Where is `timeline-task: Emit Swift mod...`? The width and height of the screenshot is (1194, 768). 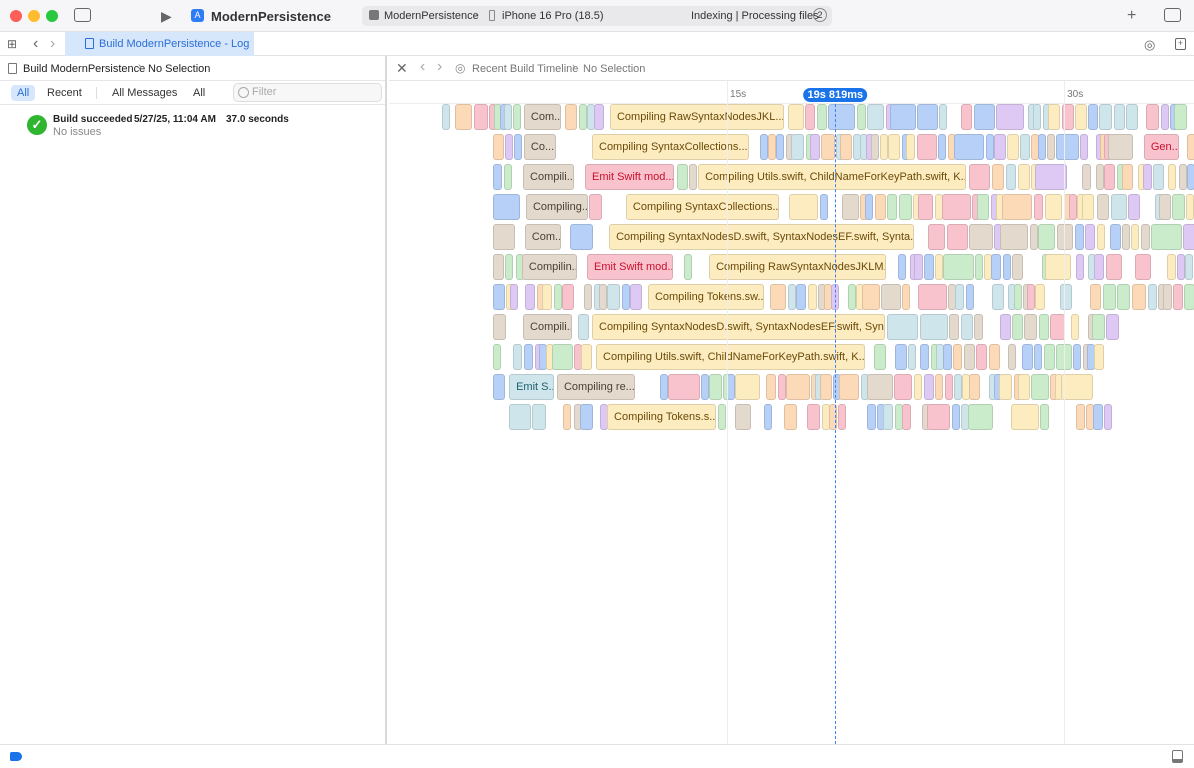 timeline-task: Emit Swift mod... is located at coordinates (629, 177).